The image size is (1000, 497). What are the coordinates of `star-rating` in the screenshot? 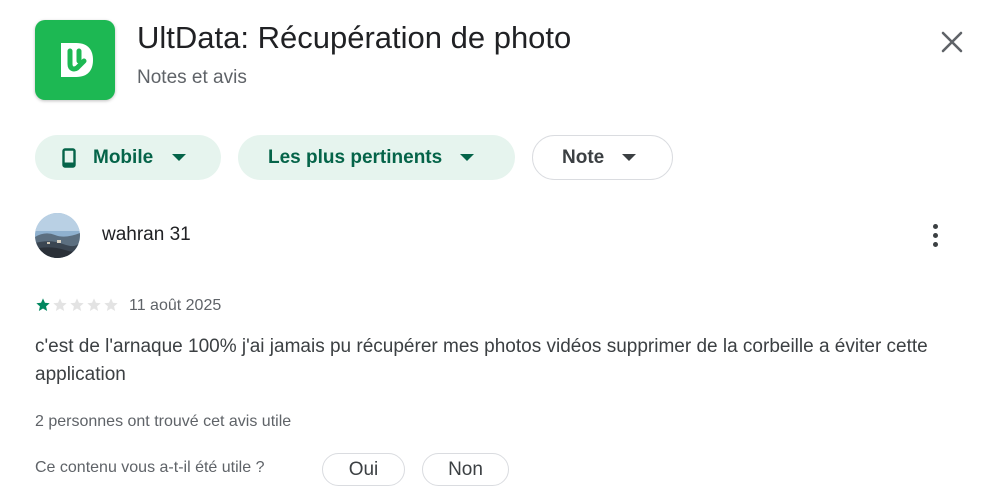 It's located at (77, 305).